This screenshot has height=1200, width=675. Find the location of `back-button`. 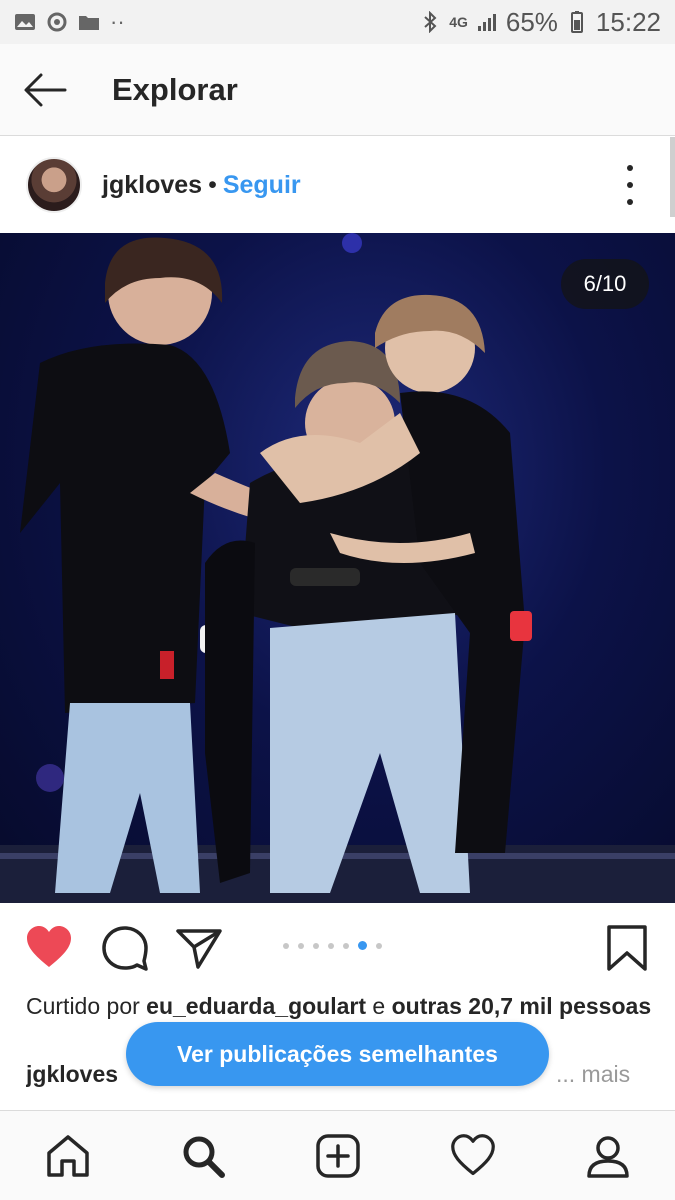

back-button is located at coordinates (45, 90).